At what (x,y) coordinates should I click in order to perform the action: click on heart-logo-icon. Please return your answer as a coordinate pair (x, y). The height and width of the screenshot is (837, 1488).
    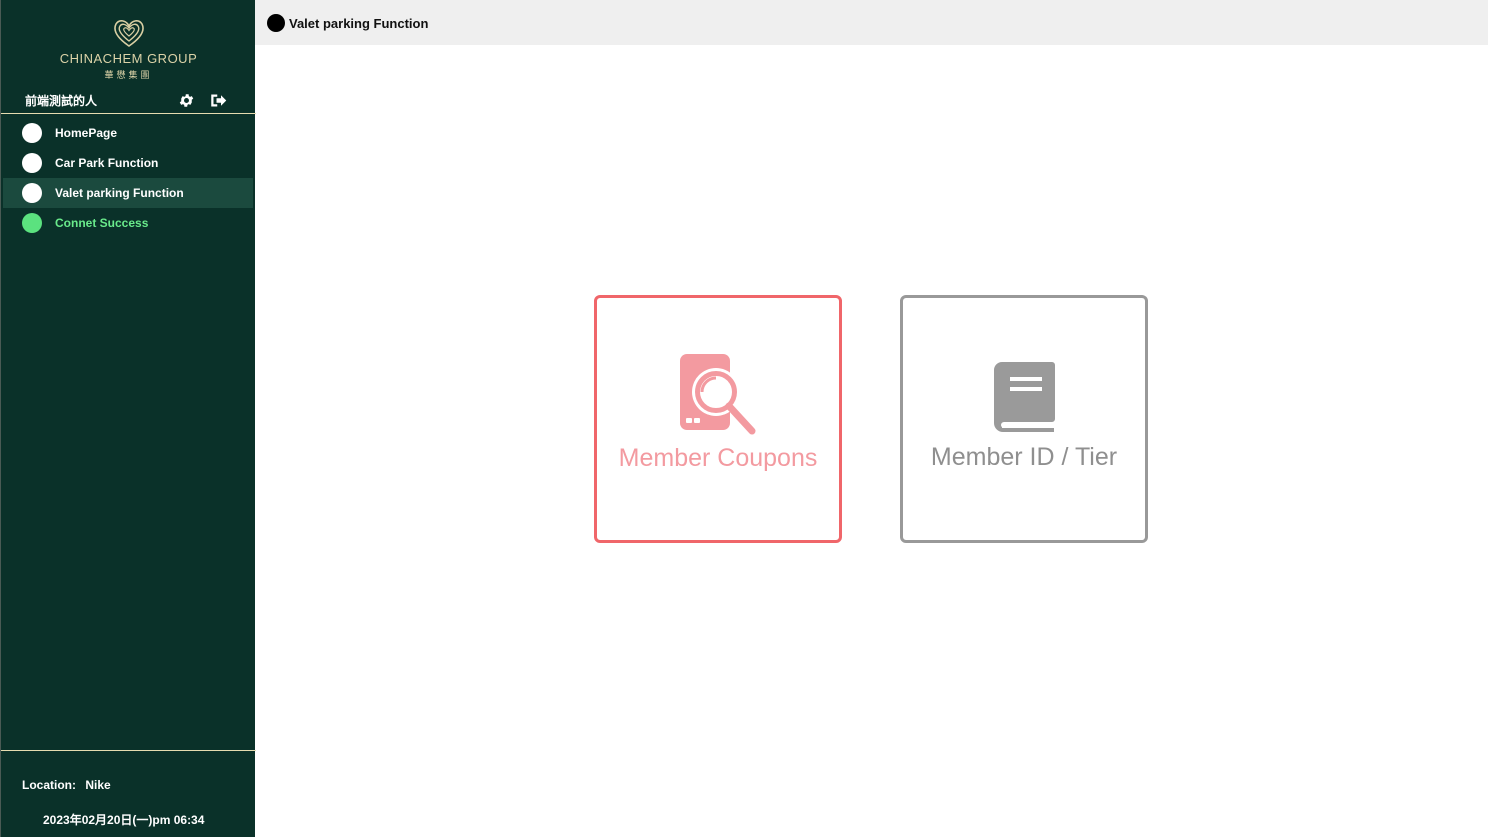
    Looking at the image, I should click on (128, 33).